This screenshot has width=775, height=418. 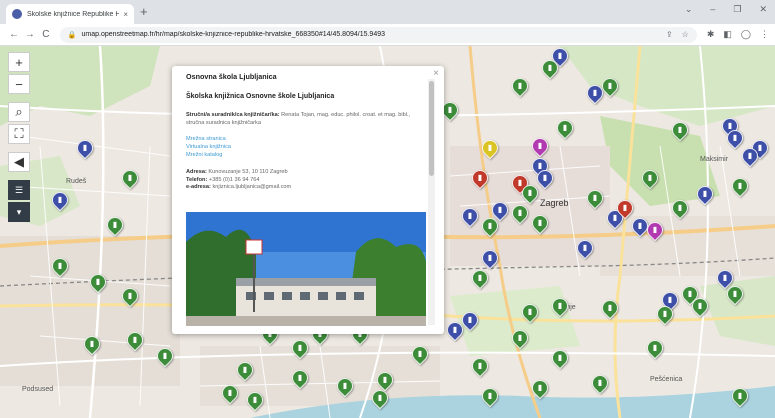 What do you see at coordinates (737, 9) in the screenshot?
I see `maximize-button: ❐` at bounding box center [737, 9].